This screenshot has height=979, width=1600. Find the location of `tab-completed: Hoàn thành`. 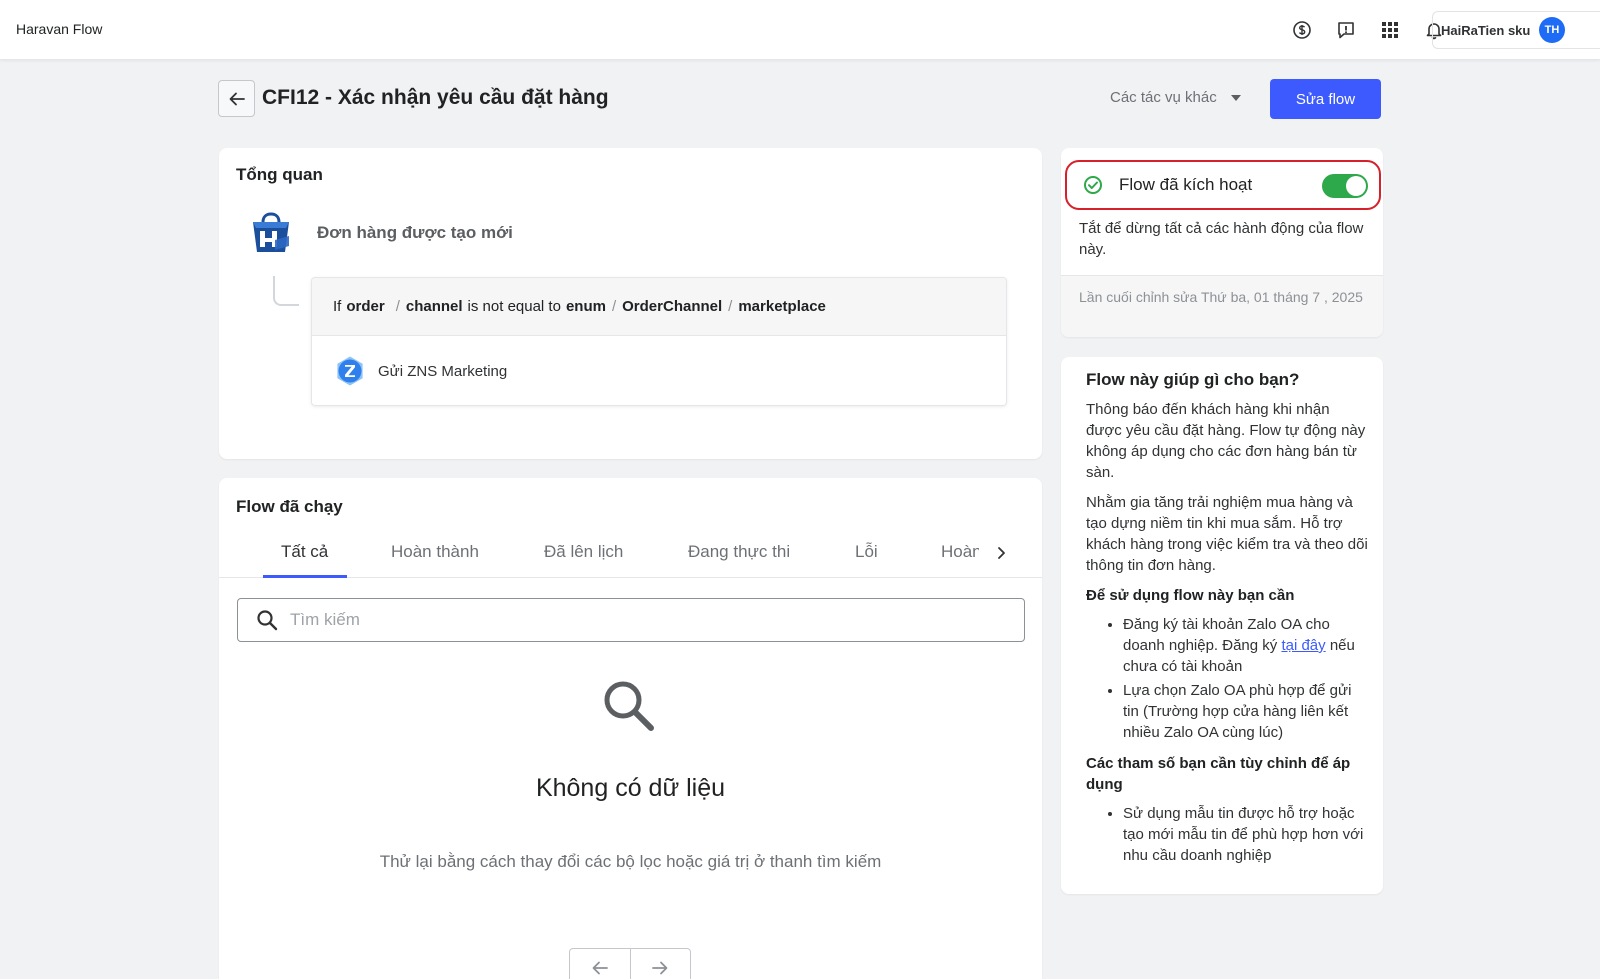

tab-completed: Hoàn thành is located at coordinates (435, 552).